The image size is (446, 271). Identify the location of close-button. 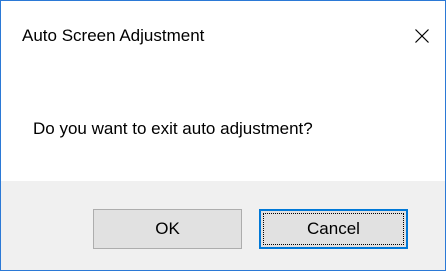
(422, 36).